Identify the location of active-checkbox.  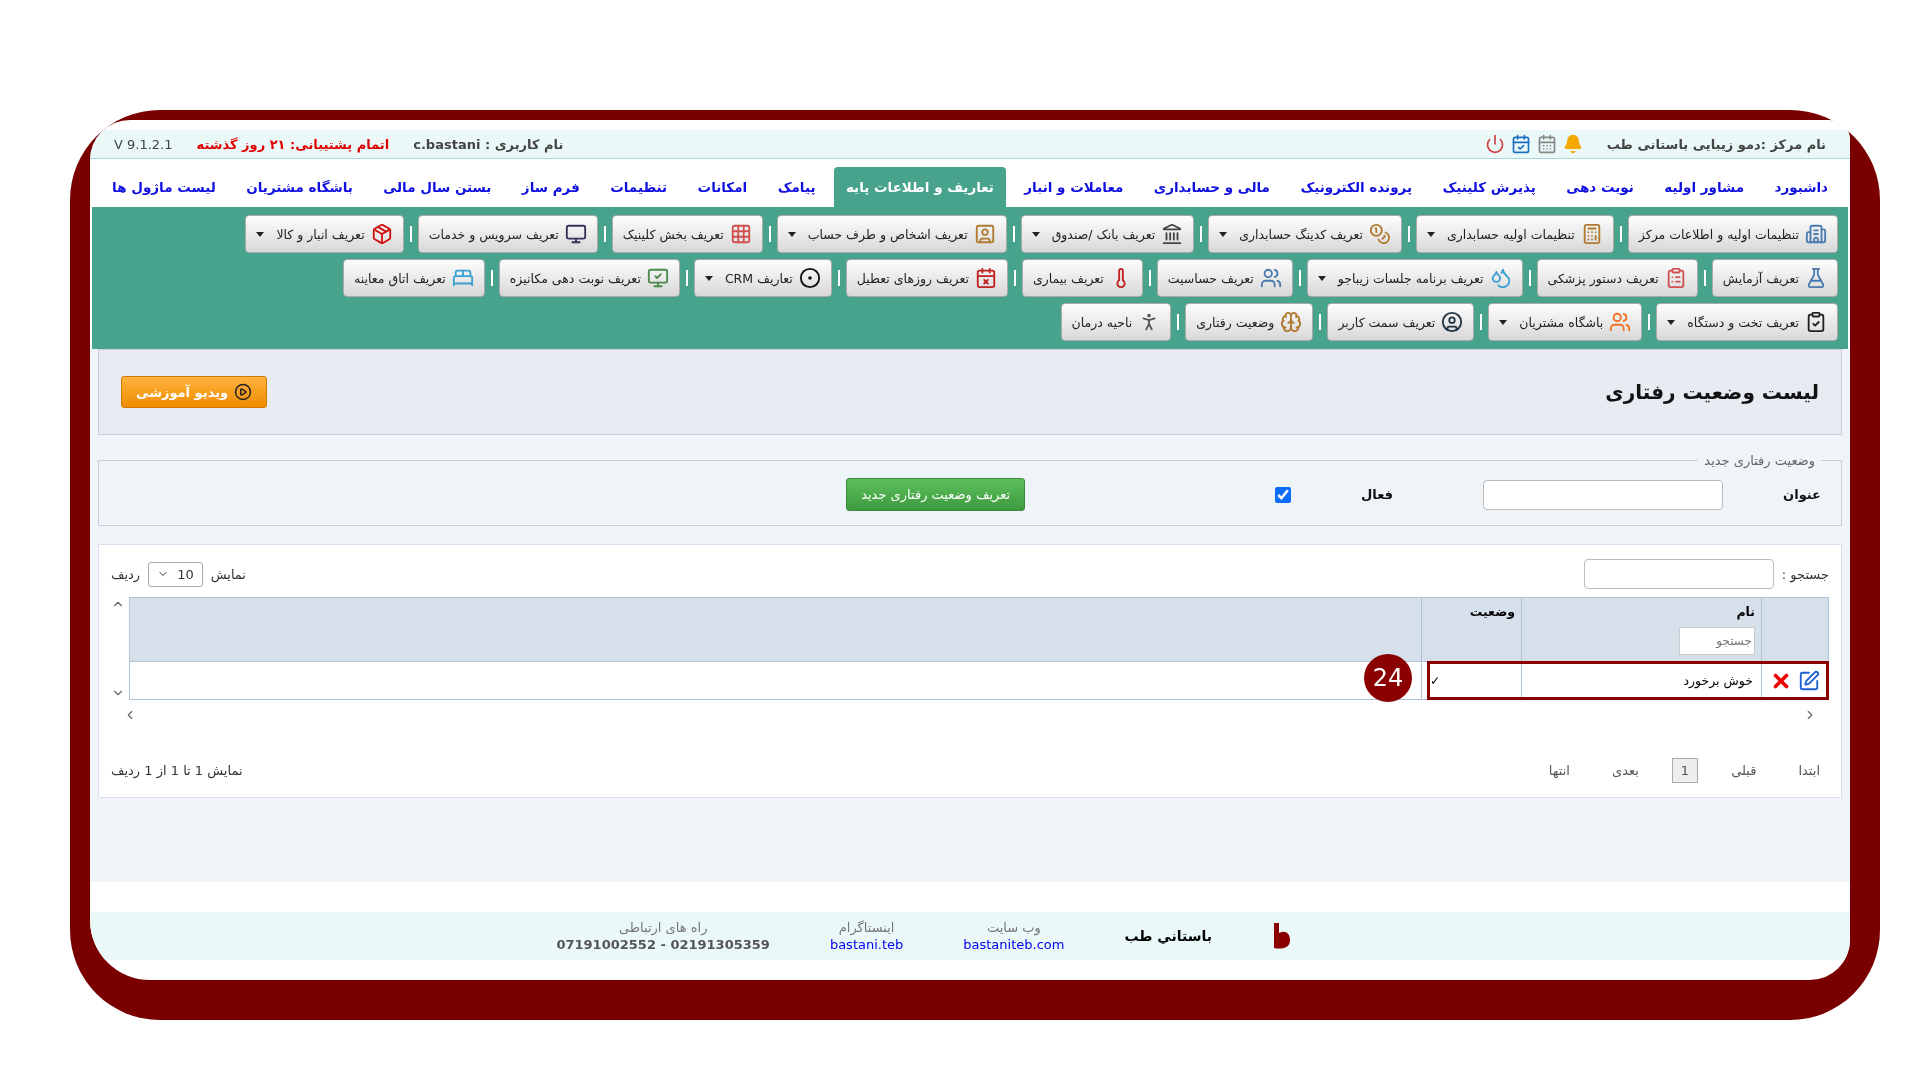
(1283, 494).